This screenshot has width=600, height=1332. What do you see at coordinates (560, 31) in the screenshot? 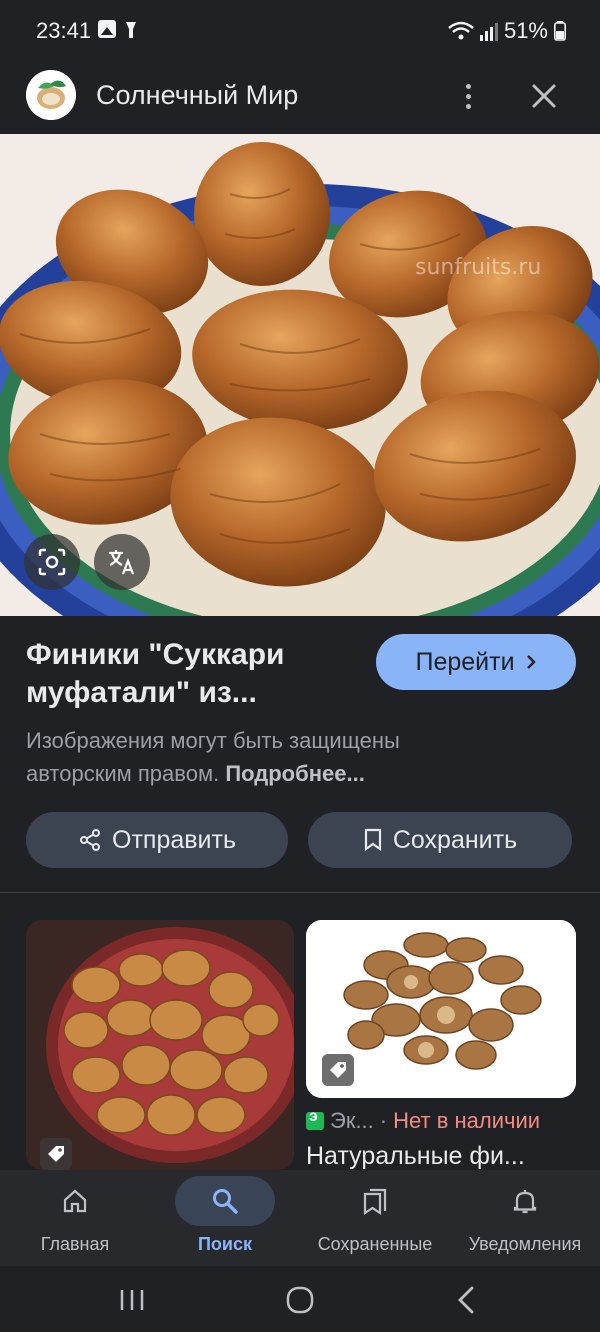
I see `battery-icon` at bounding box center [560, 31].